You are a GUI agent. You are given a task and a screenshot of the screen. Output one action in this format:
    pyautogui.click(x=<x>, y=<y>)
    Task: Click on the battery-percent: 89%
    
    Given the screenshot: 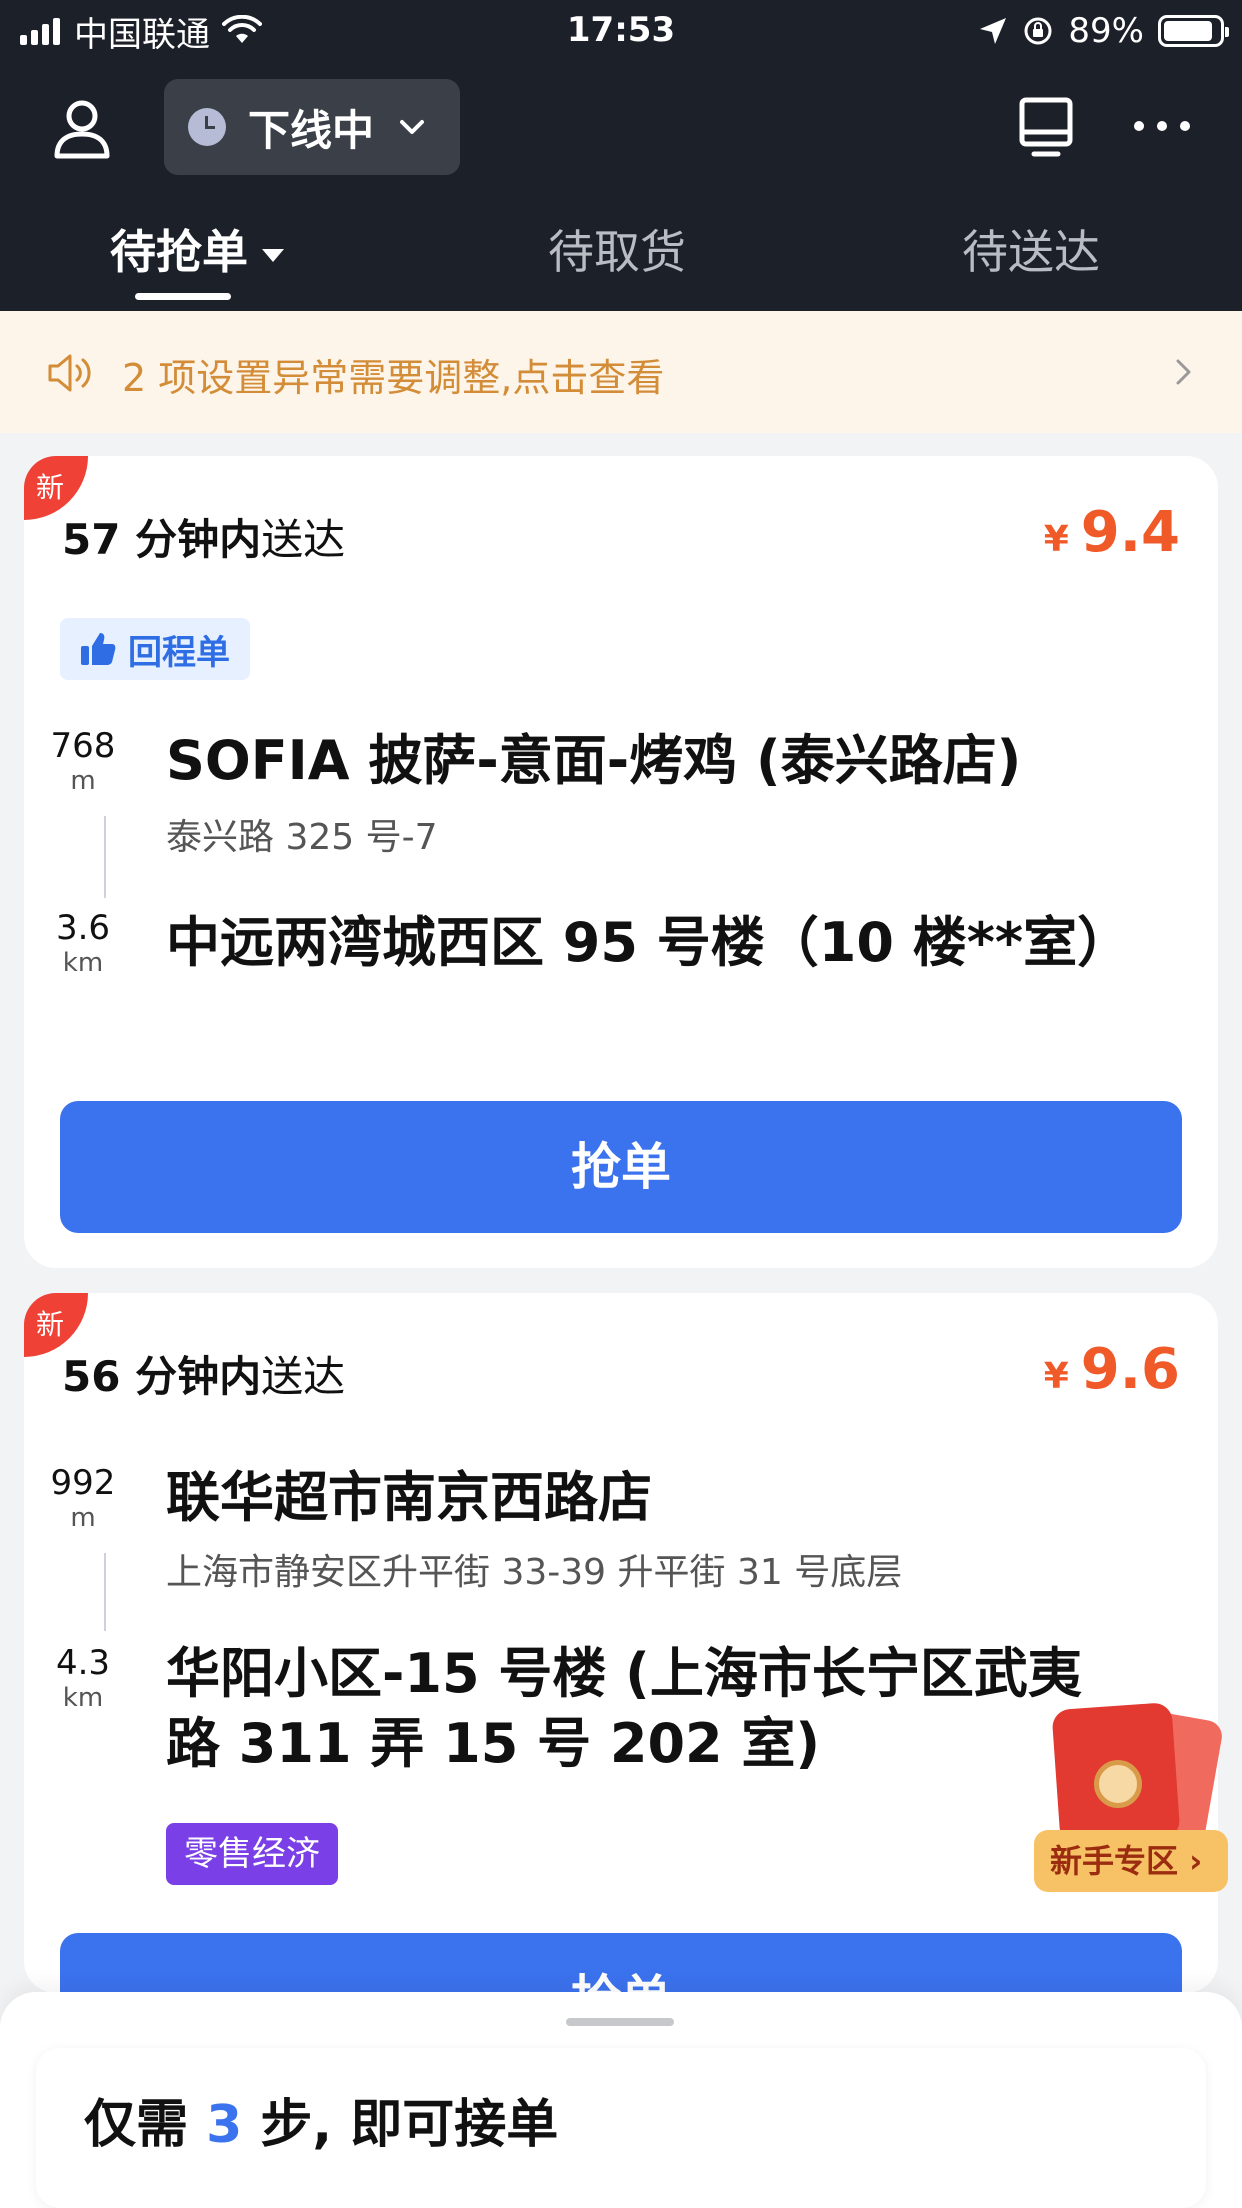 What is the action you would take?
    pyautogui.click(x=1106, y=31)
    